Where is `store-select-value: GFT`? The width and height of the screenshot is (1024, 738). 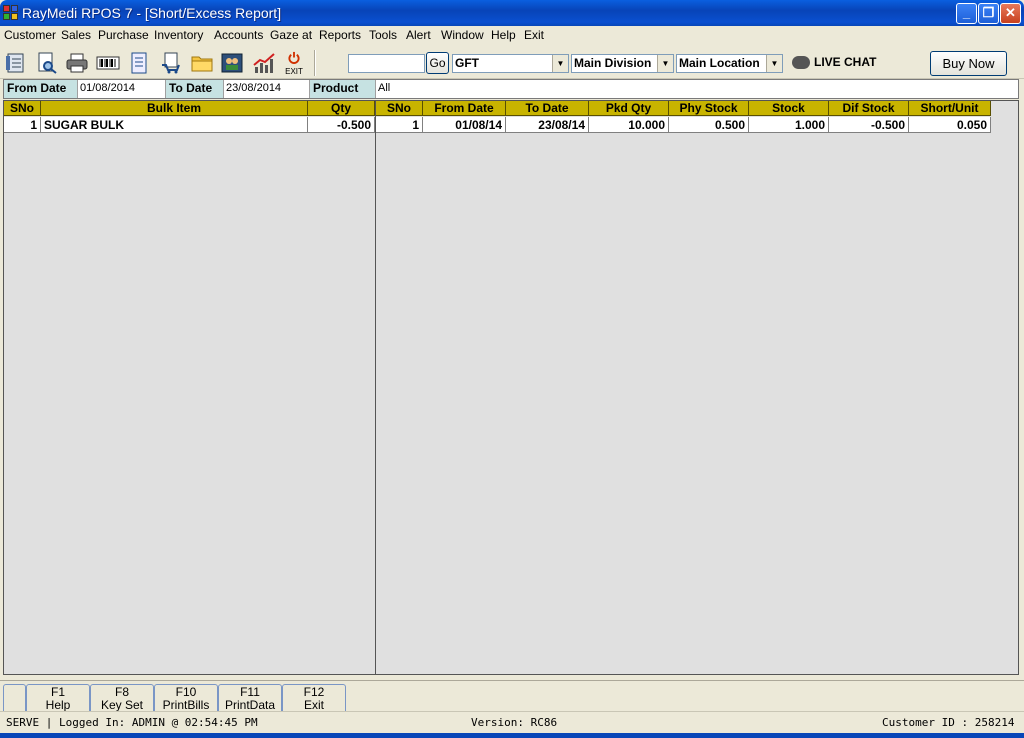
store-select-value: GFT is located at coordinates (467, 63).